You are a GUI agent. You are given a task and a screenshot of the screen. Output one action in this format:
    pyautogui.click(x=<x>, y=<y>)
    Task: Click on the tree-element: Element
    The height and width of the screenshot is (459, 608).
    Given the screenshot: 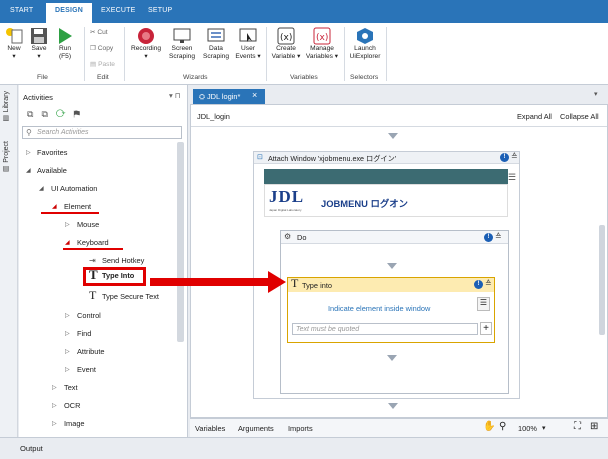 What is the action you would take?
    pyautogui.click(x=77, y=206)
    